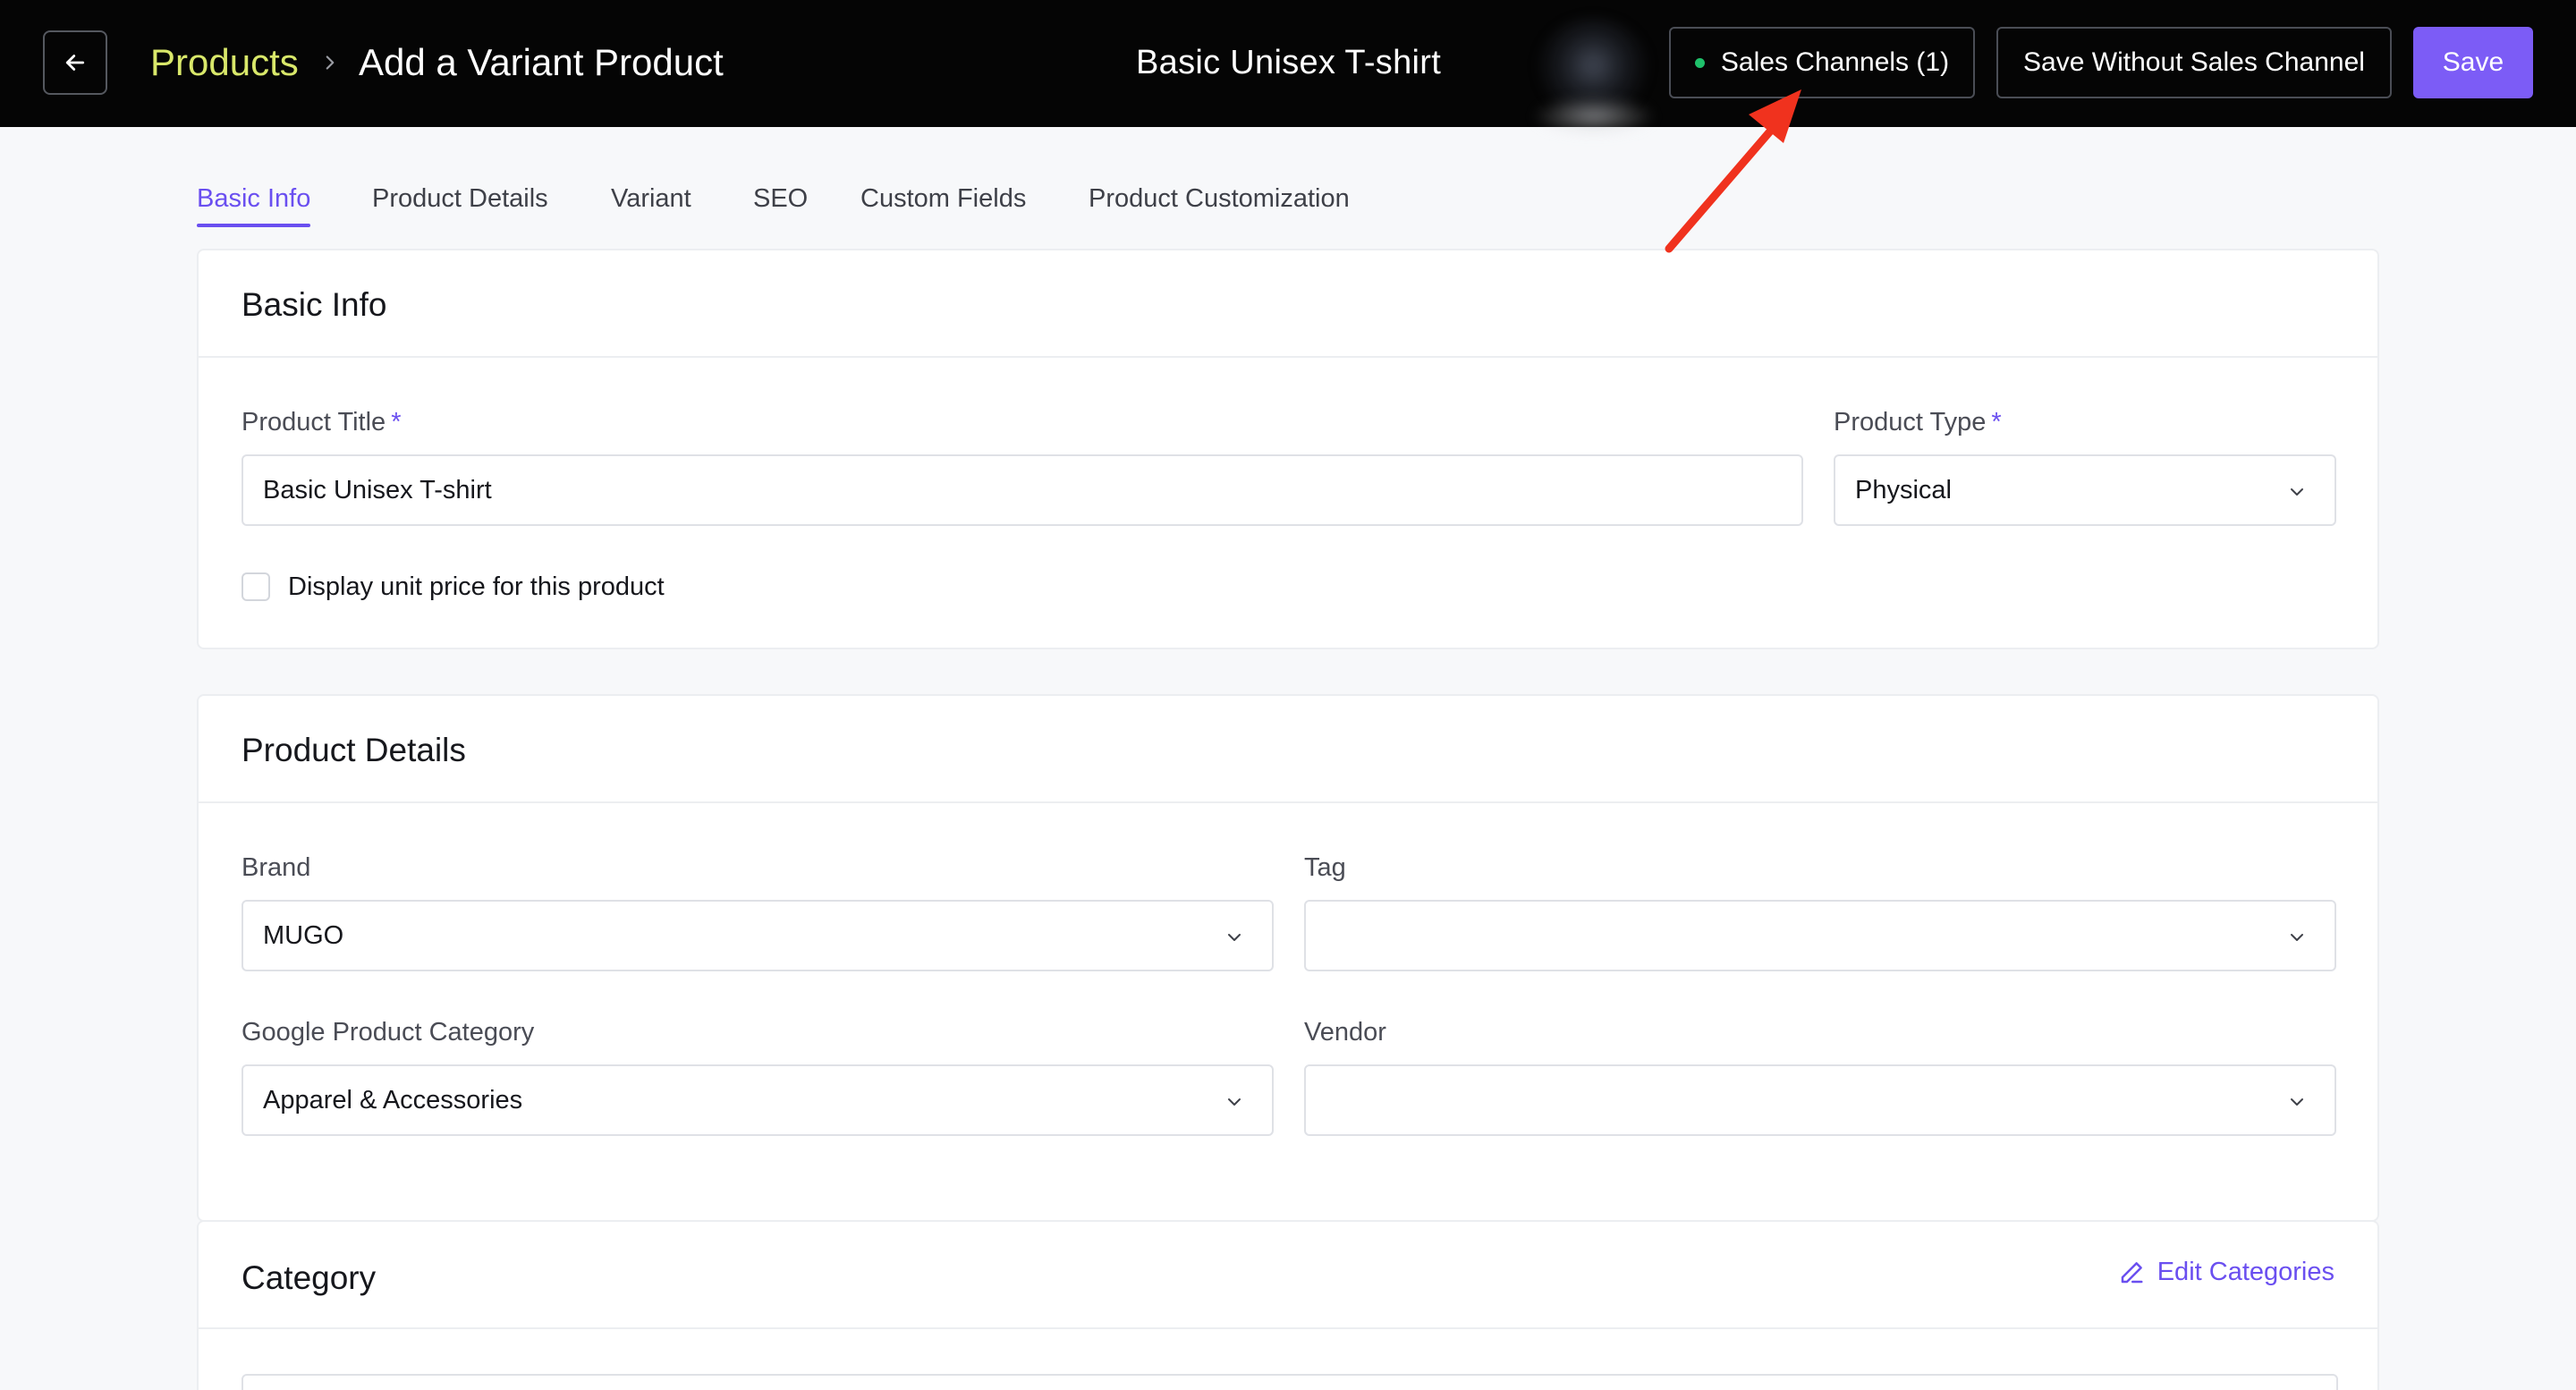 The height and width of the screenshot is (1390, 2576). What do you see at coordinates (780, 198) in the screenshot?
I see `tab-seo: SEO` at bounding box center [780, 198].